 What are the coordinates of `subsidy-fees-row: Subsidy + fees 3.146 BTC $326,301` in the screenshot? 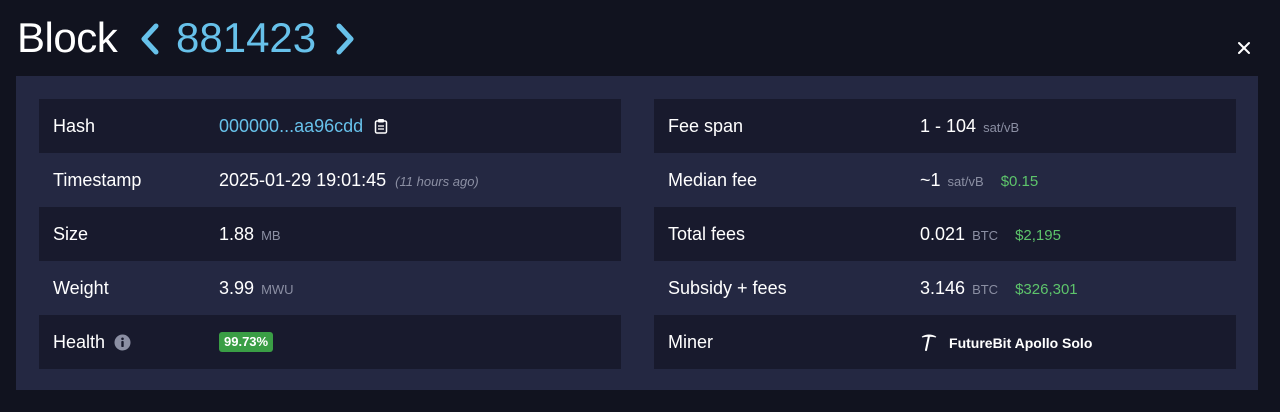 It's located at (945, 288).